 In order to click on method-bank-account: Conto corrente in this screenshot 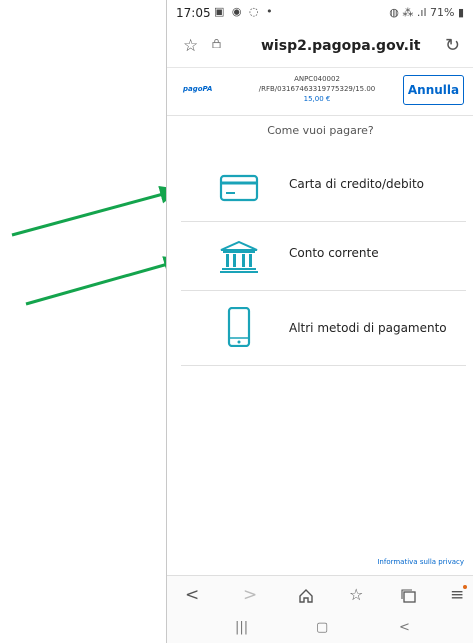, I will do `click(323, 256)`.